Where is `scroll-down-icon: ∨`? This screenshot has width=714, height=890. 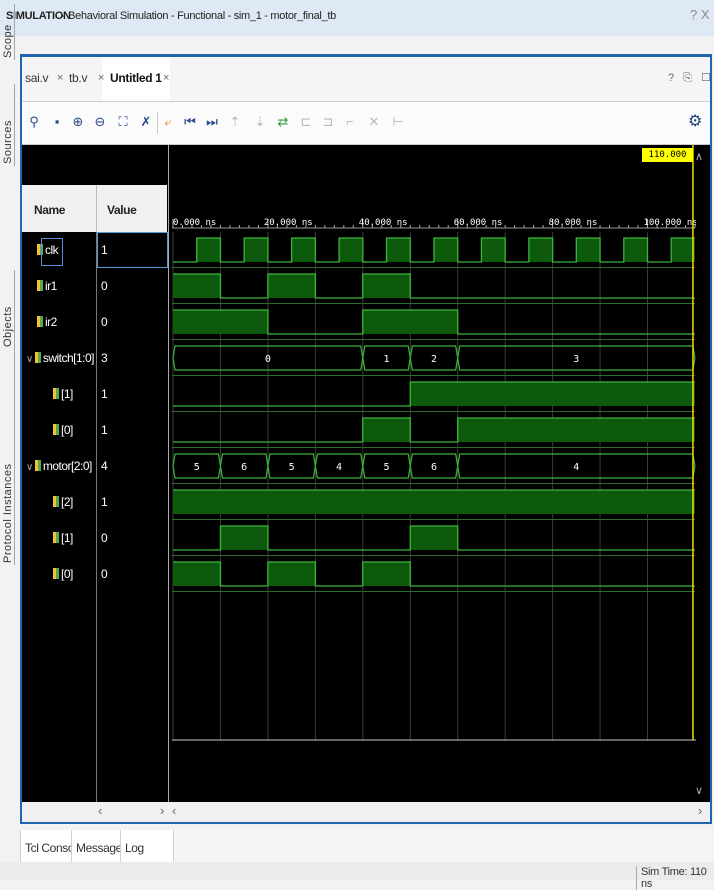 scroll-down-icon: ∨ is located at coordinates (699, 790).